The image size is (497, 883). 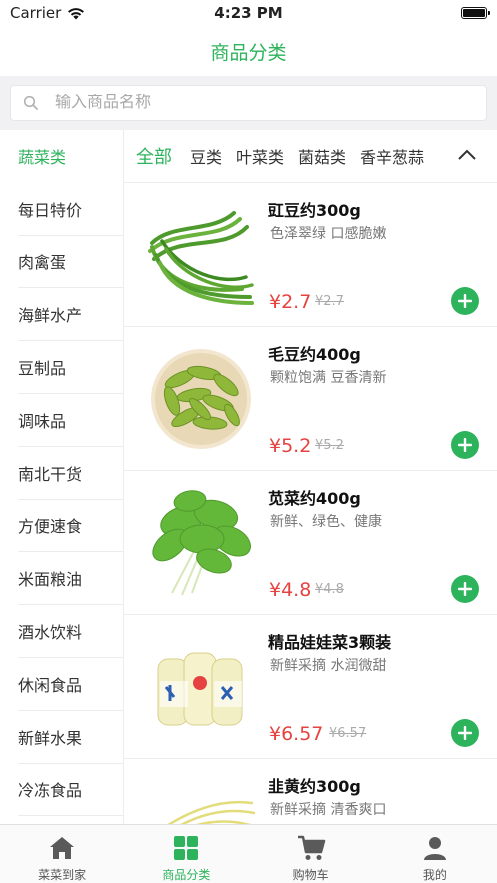 What do you see at coordinates (201, 543) in the screenshot?
I see `product-image-amaranth` at bounding box center [201, 543].